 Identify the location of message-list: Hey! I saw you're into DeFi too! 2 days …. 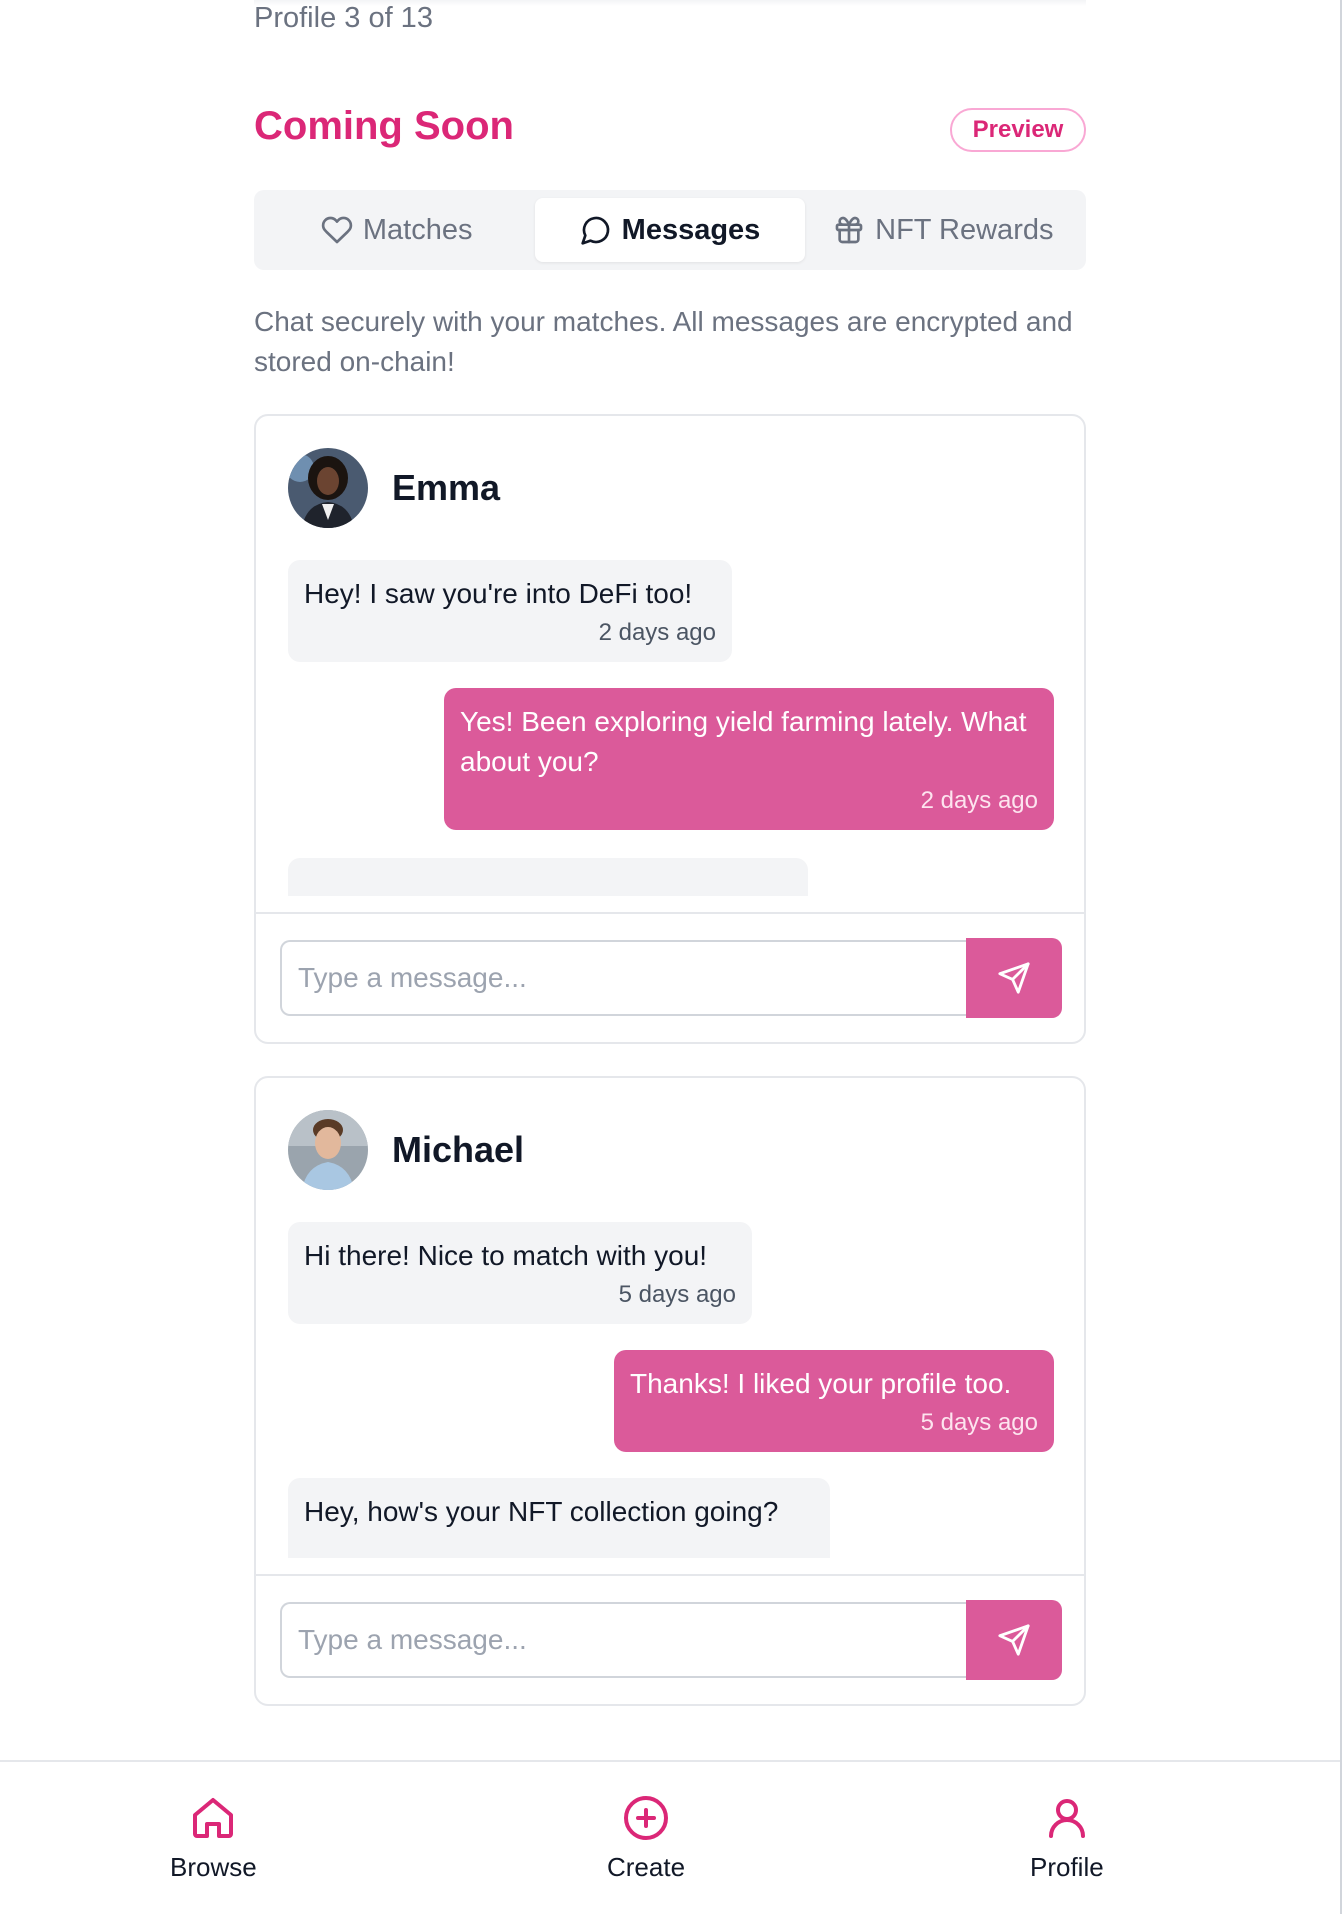
(671, 728).